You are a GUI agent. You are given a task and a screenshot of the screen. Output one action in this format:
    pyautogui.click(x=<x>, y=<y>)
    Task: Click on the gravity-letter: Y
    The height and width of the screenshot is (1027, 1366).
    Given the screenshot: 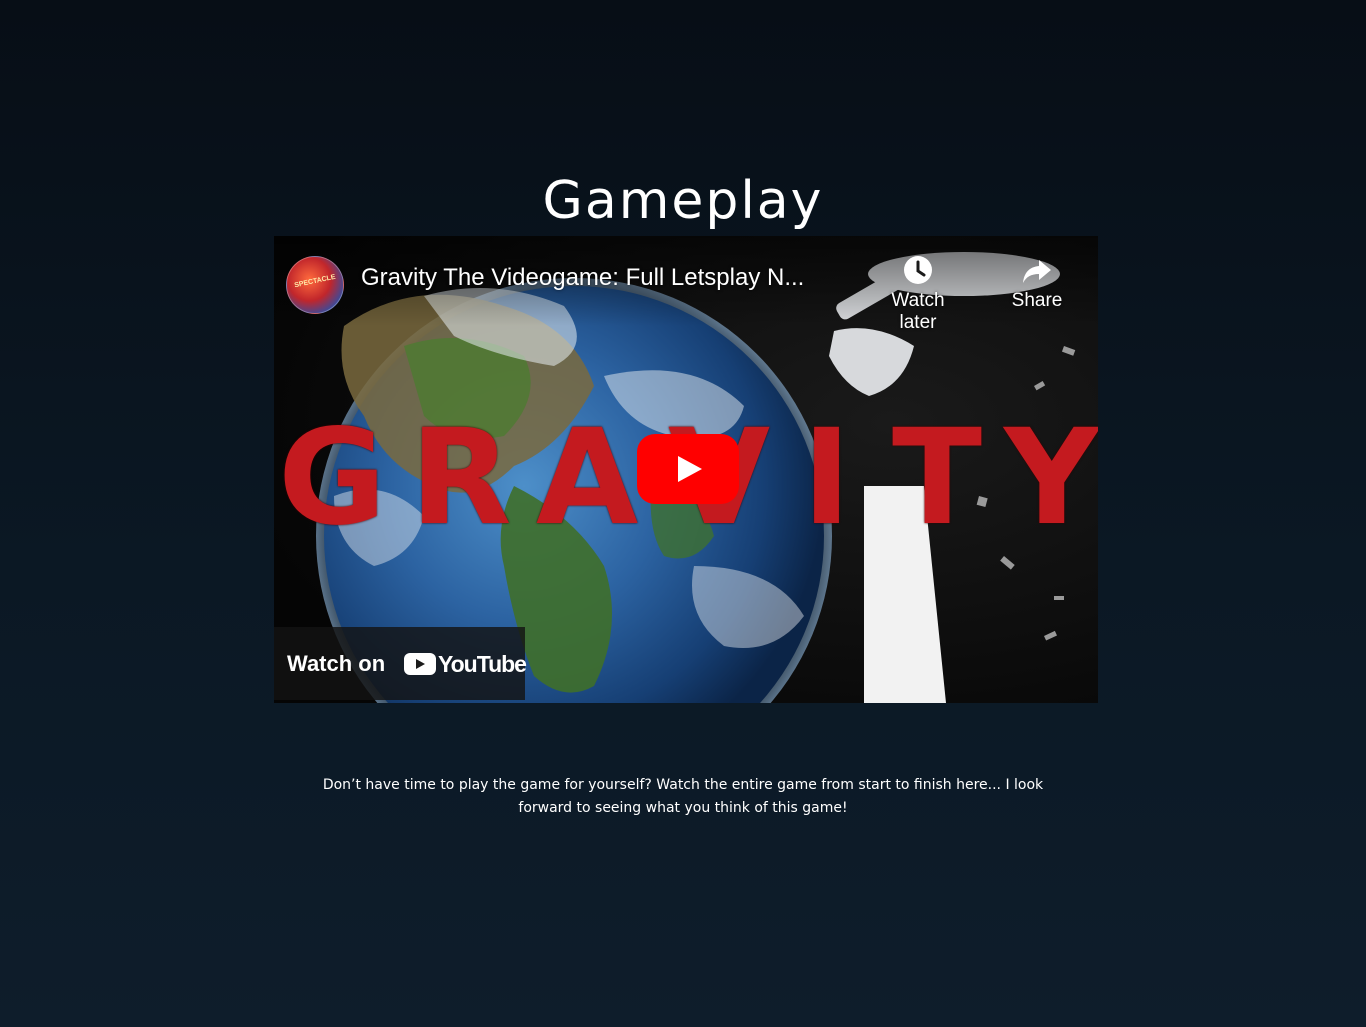 What is the action you would take?
    pyautogui.click(x=1051, y=478)
    